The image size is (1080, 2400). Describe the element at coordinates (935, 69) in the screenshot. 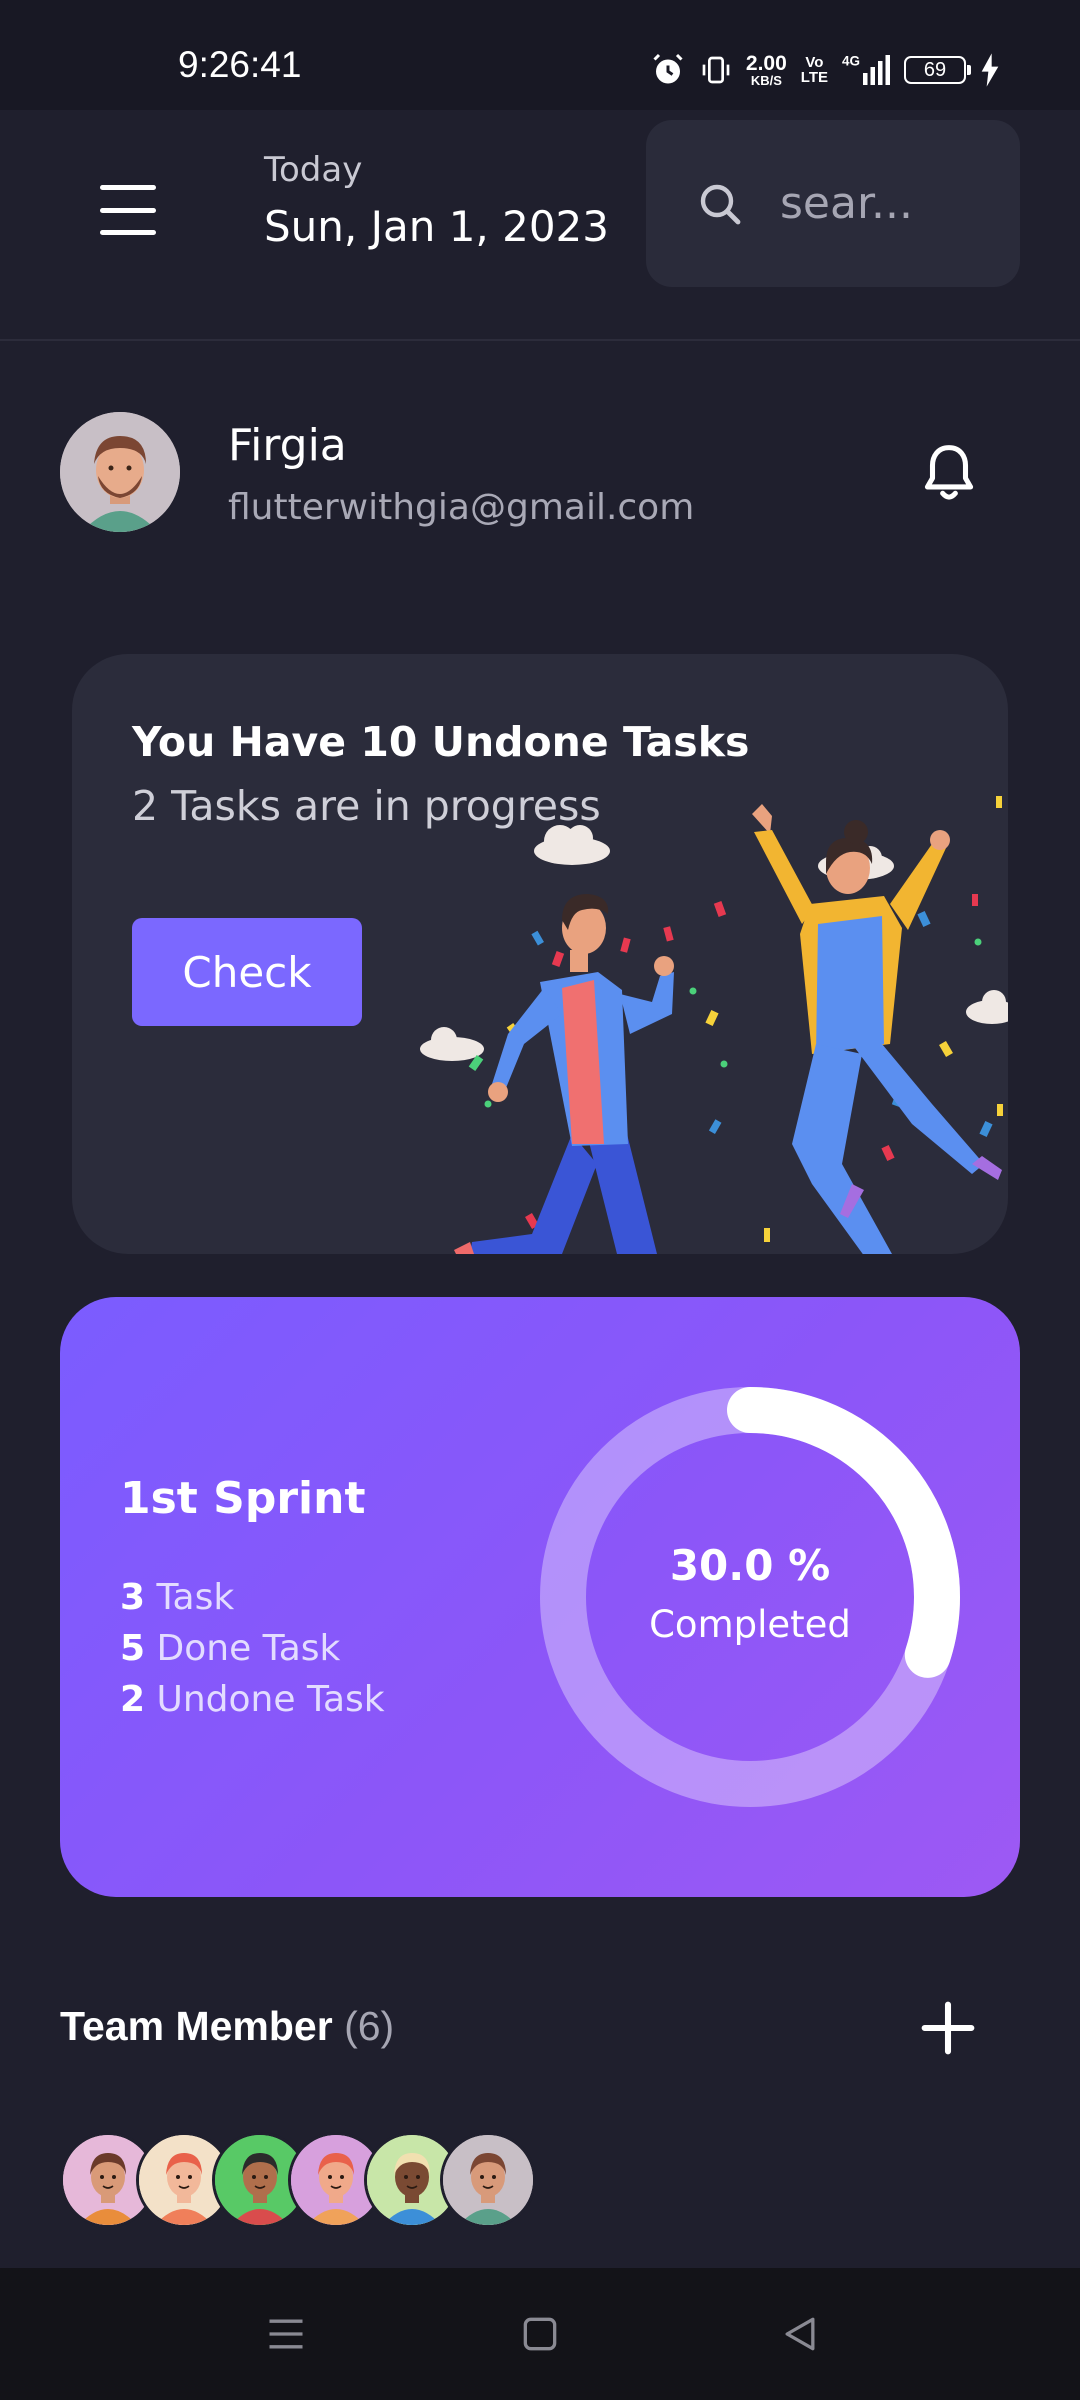

I see `battery-level: 69` at that location.